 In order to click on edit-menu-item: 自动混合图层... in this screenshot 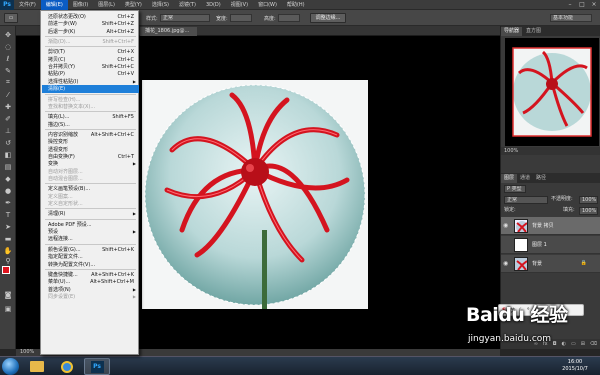, I will do `click(90, 179)`.